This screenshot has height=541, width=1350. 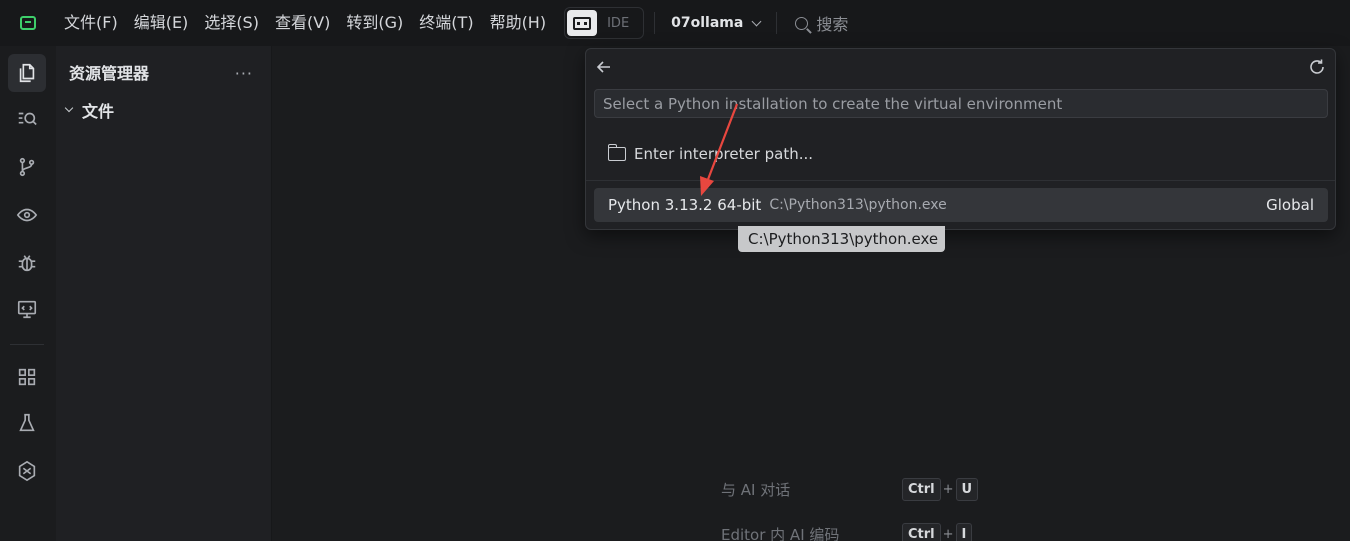 What do you see at coordinates (28, 23) in the screenshot?
I see `app-logo-icon` at bounding box center [28, 23].